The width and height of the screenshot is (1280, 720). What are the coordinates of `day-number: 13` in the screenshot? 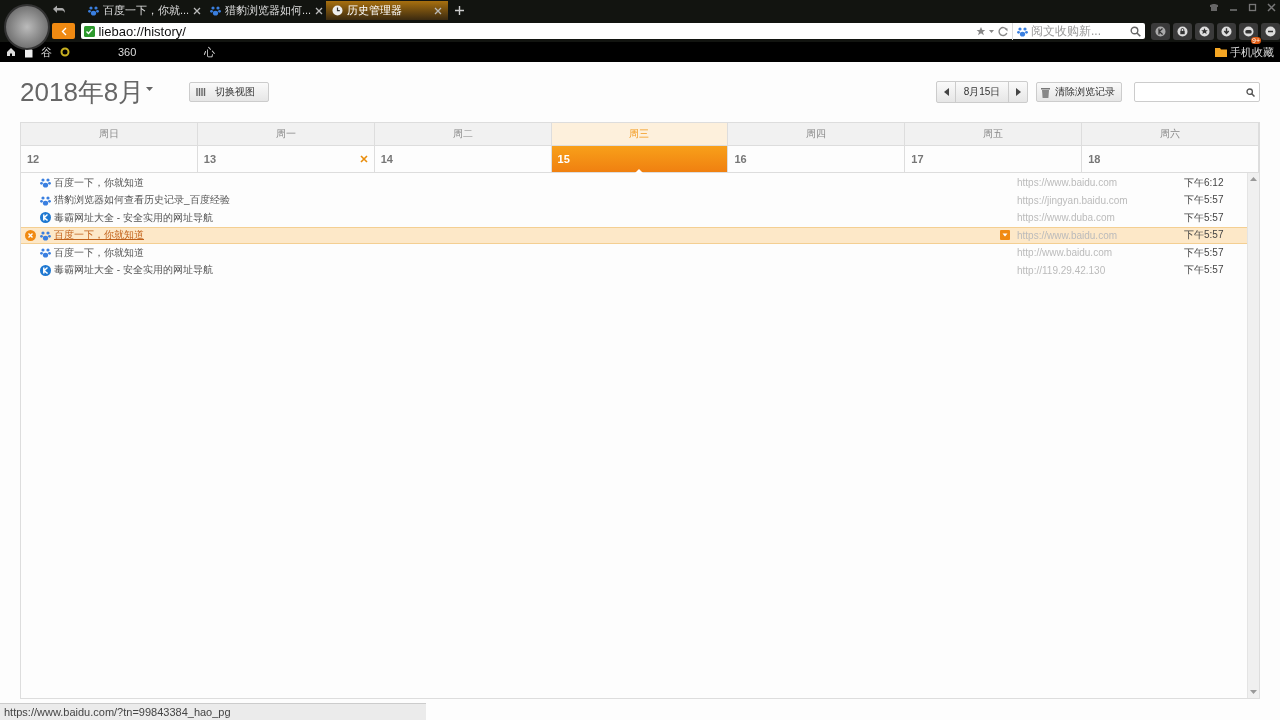 It's located at (210, 159).